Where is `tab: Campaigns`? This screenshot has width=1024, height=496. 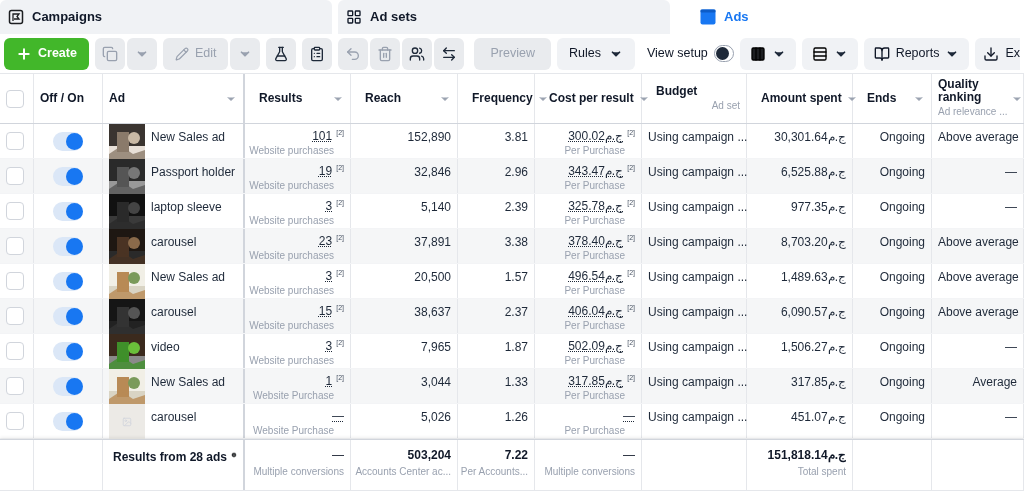
tab: Campaigns is located at coordinates (166, 17).